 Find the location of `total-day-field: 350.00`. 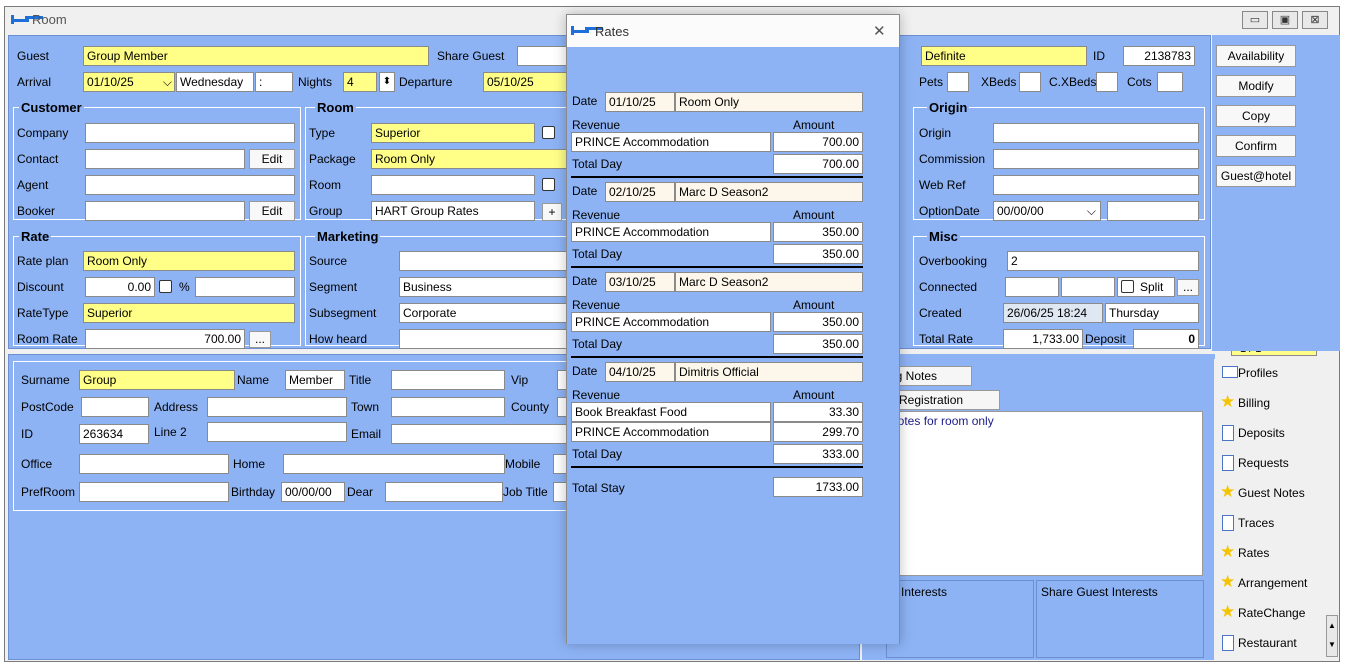

total-day-field: 350.00 is located at coordinates (818, 344).